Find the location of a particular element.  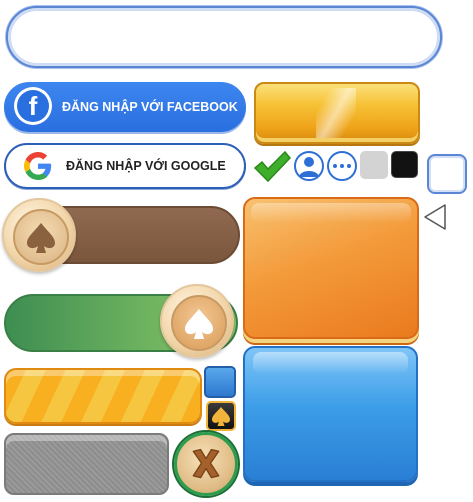

green-toggle-knob is located at coordinates (197, 321).